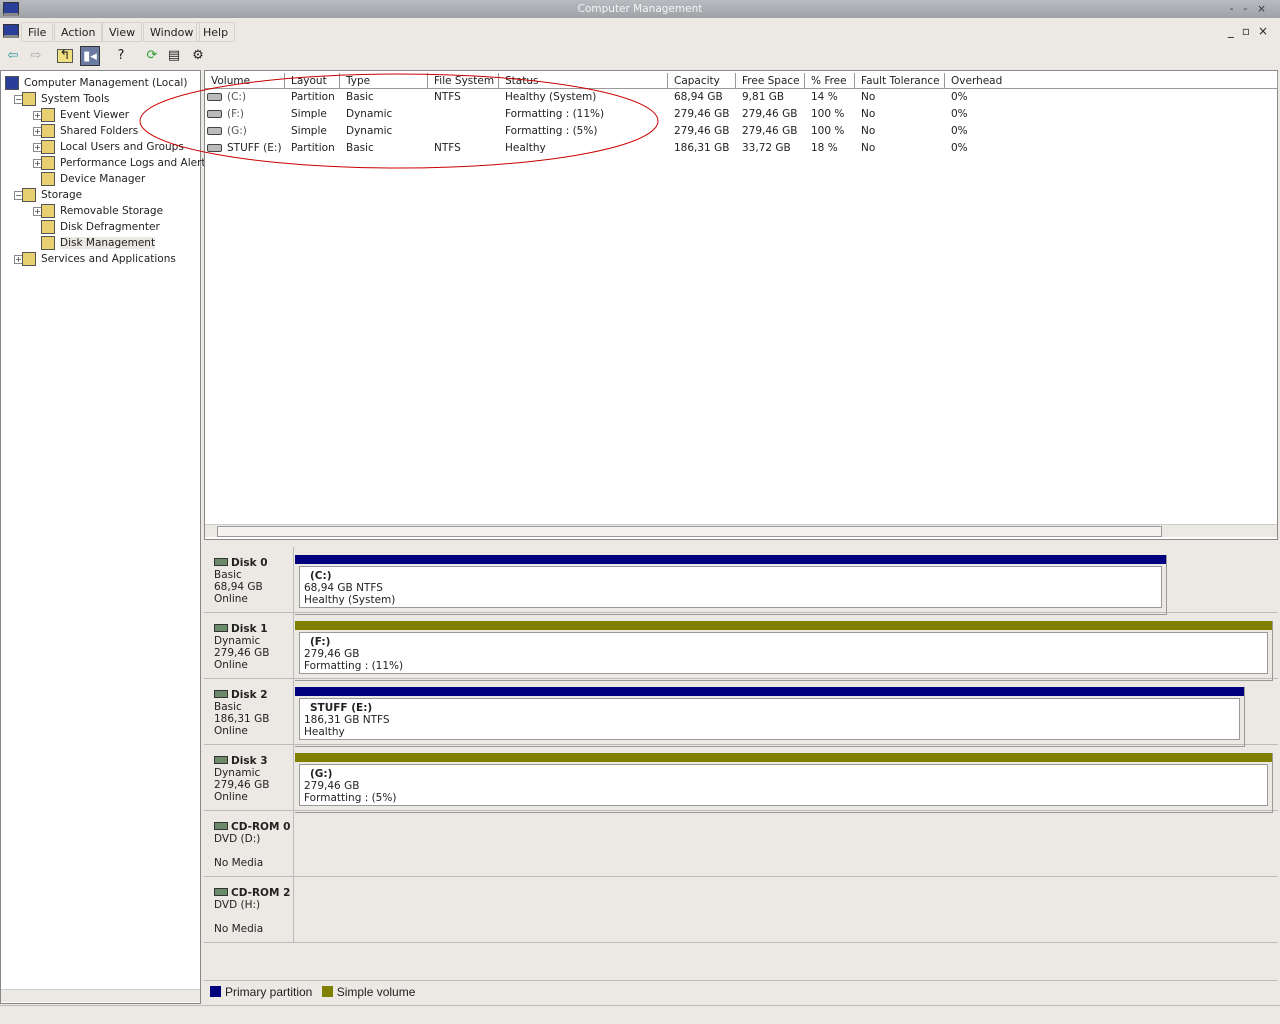 This screenshot has width=1280, height=1024. I want to click on partition-status: Healthy, so click(324, 732).